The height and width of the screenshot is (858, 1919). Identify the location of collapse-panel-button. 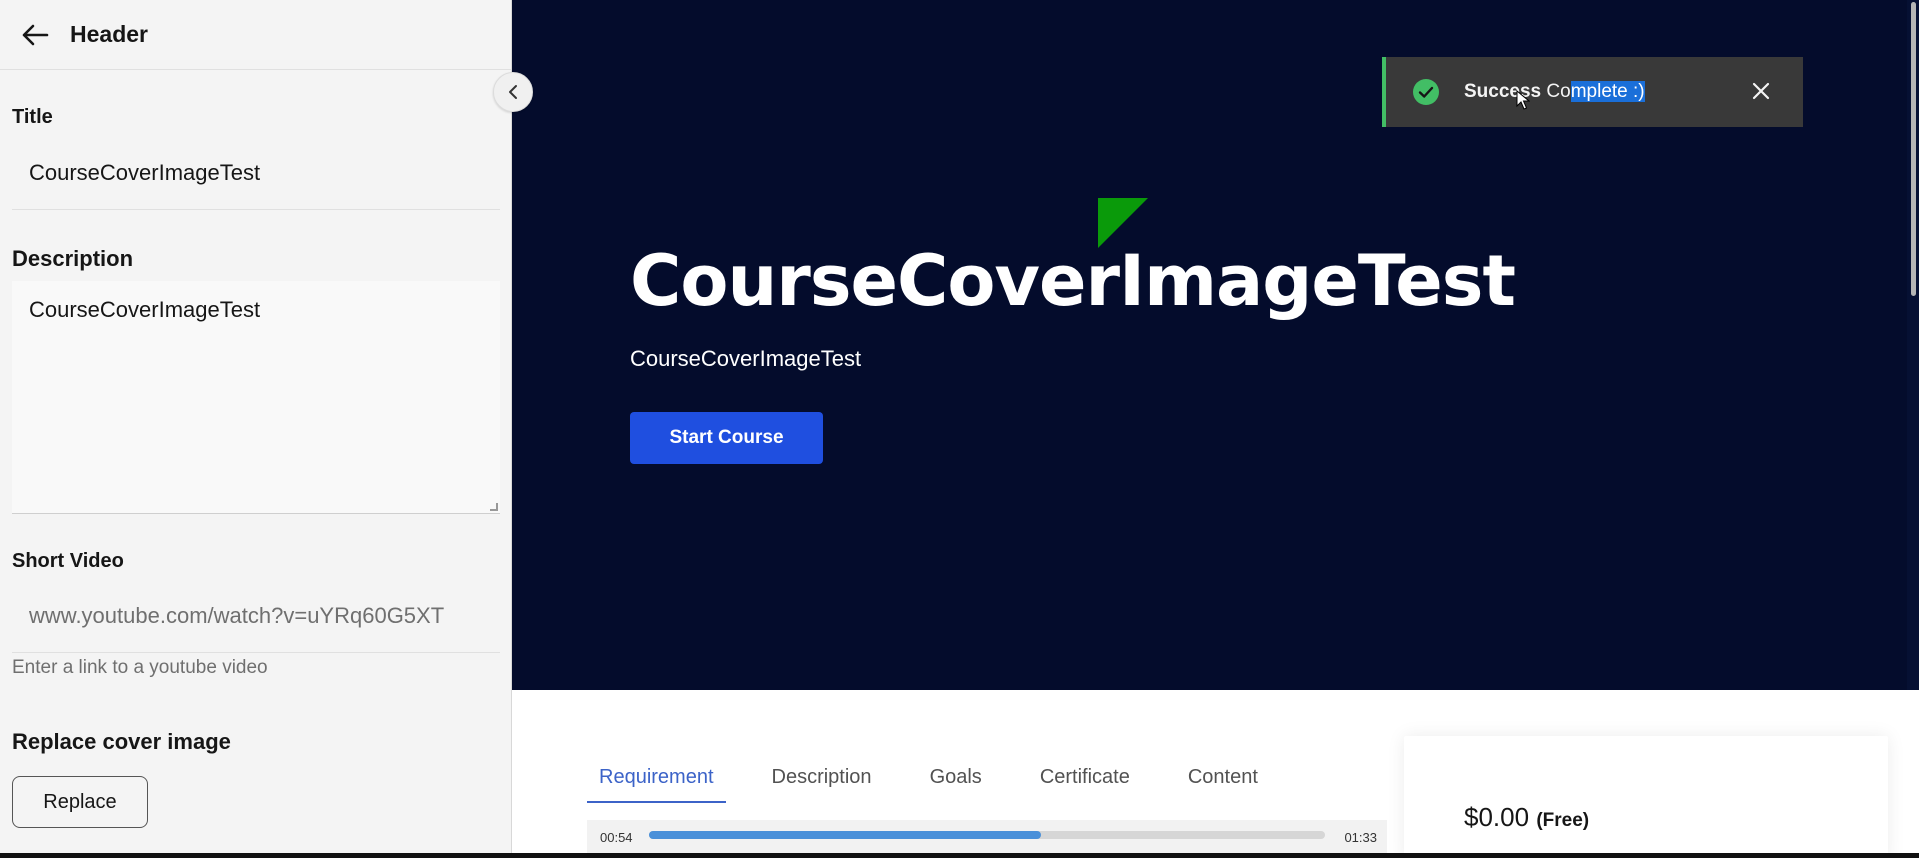
(513, 92).